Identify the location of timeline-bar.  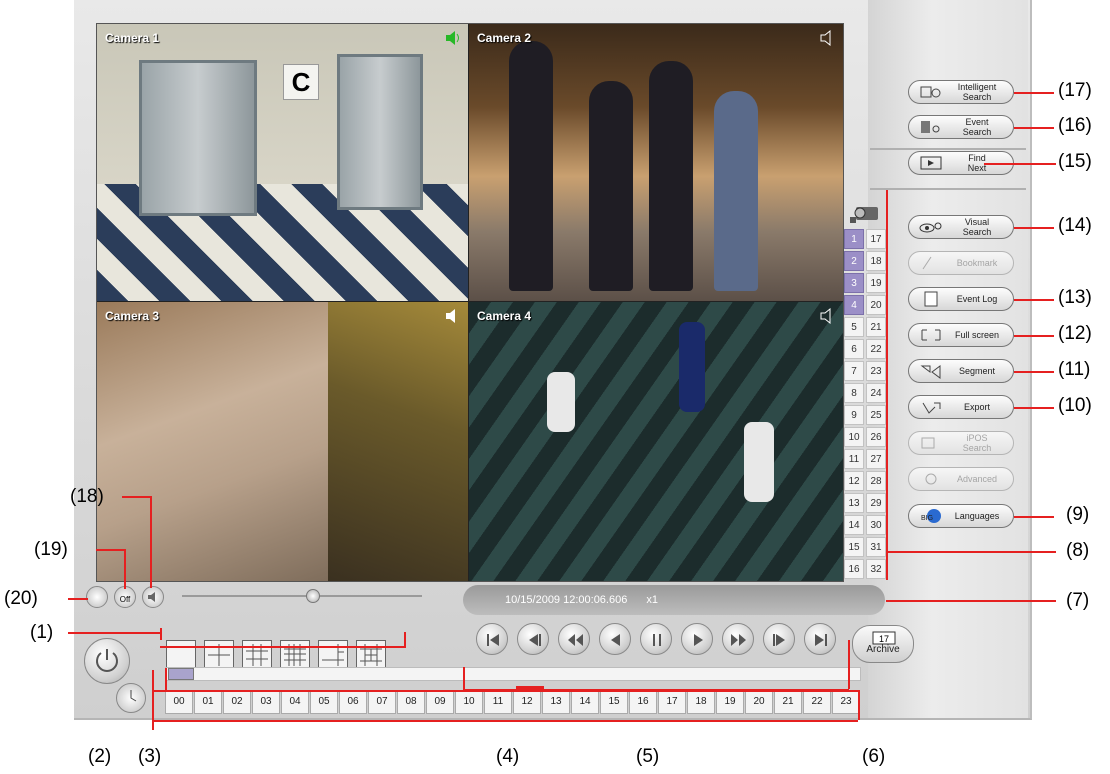
(513, 674).